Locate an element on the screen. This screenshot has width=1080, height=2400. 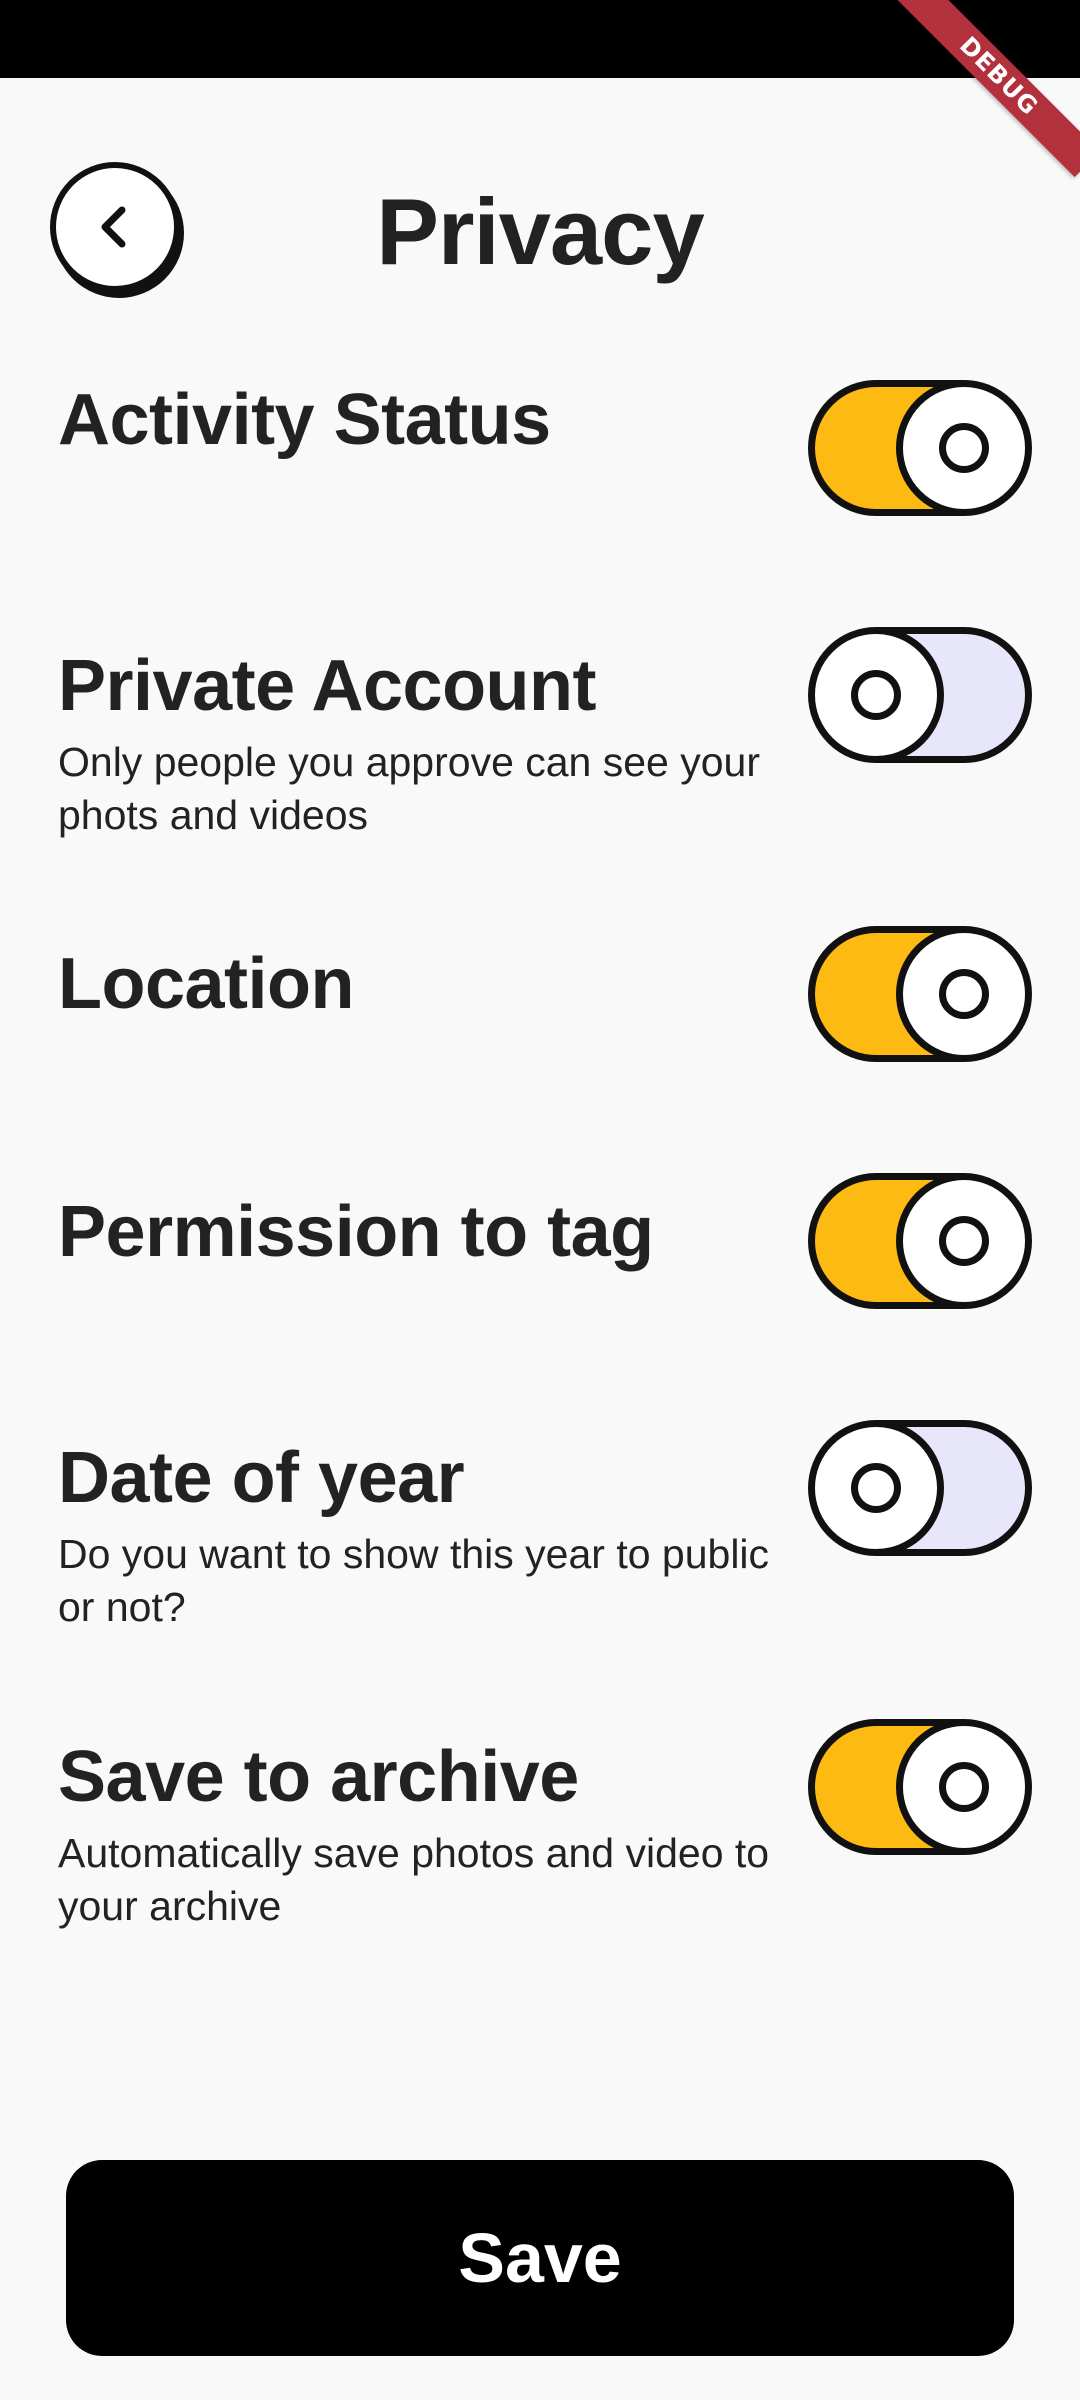
activity-status-toggle is located at coordinates (920, 448).